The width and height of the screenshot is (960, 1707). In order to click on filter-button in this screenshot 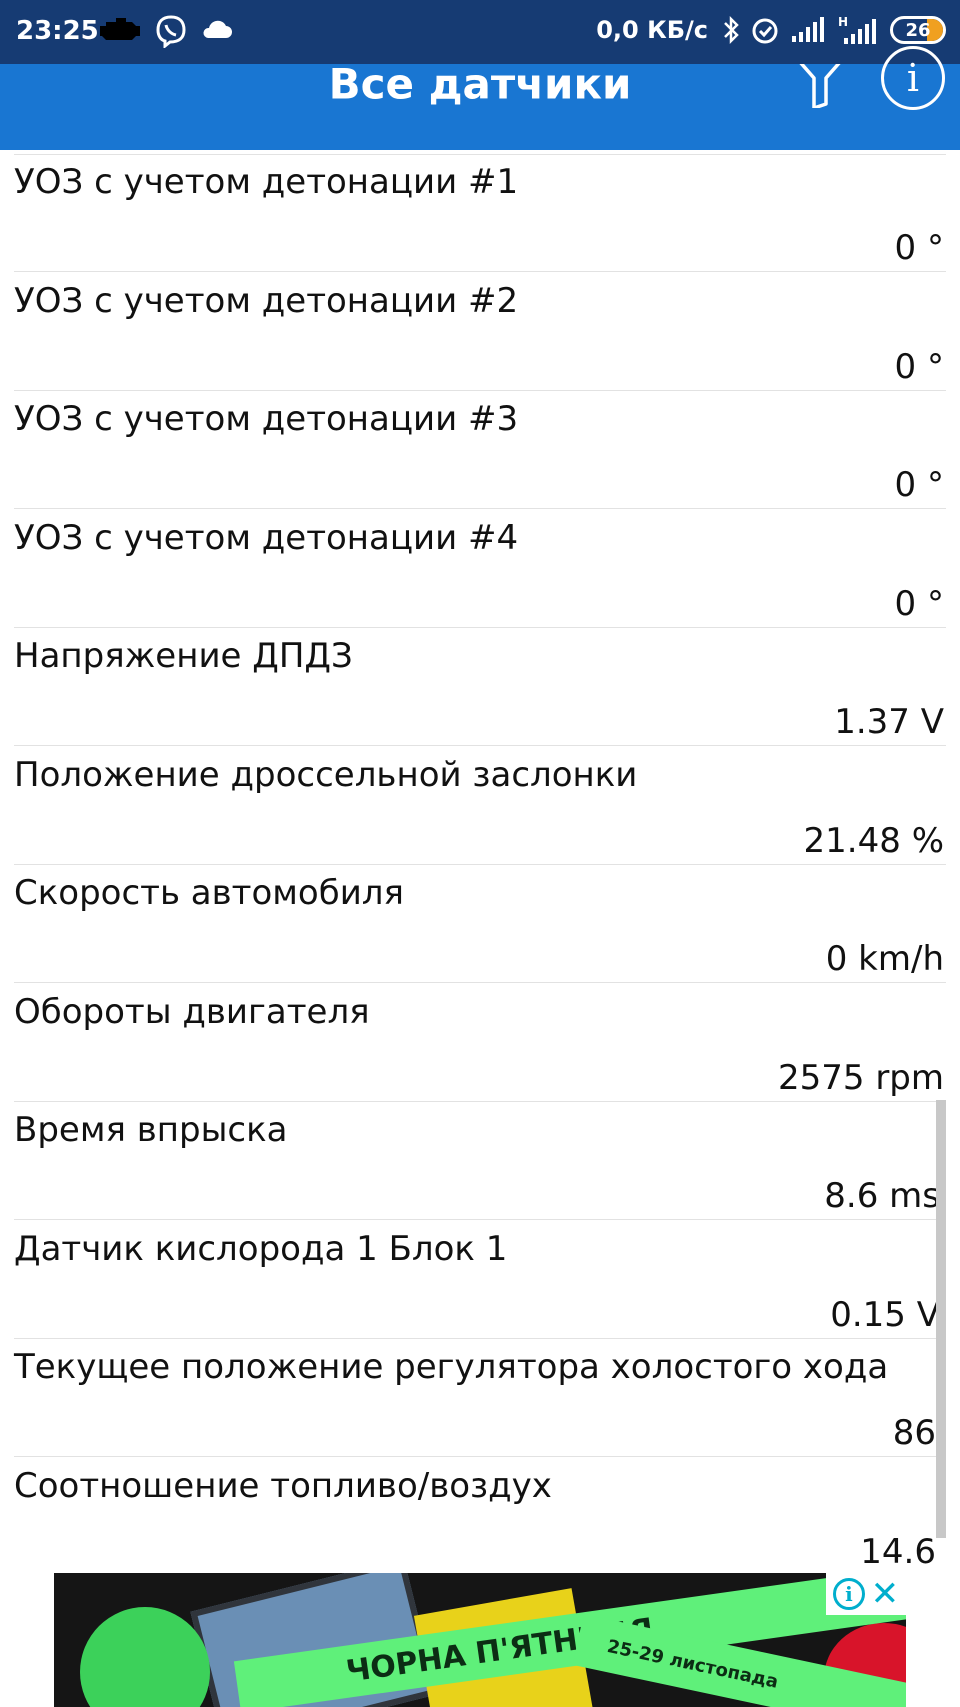, I will do `click(820, 81)`.